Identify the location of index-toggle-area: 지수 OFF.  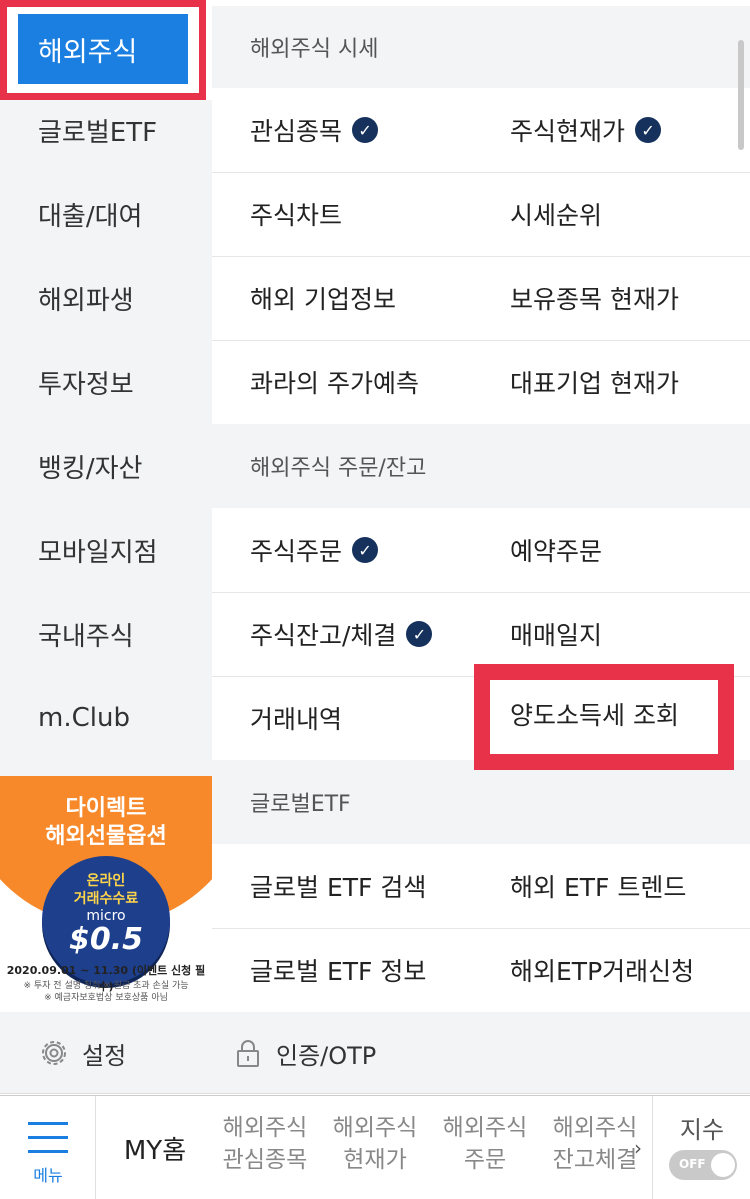
(701, 1147).